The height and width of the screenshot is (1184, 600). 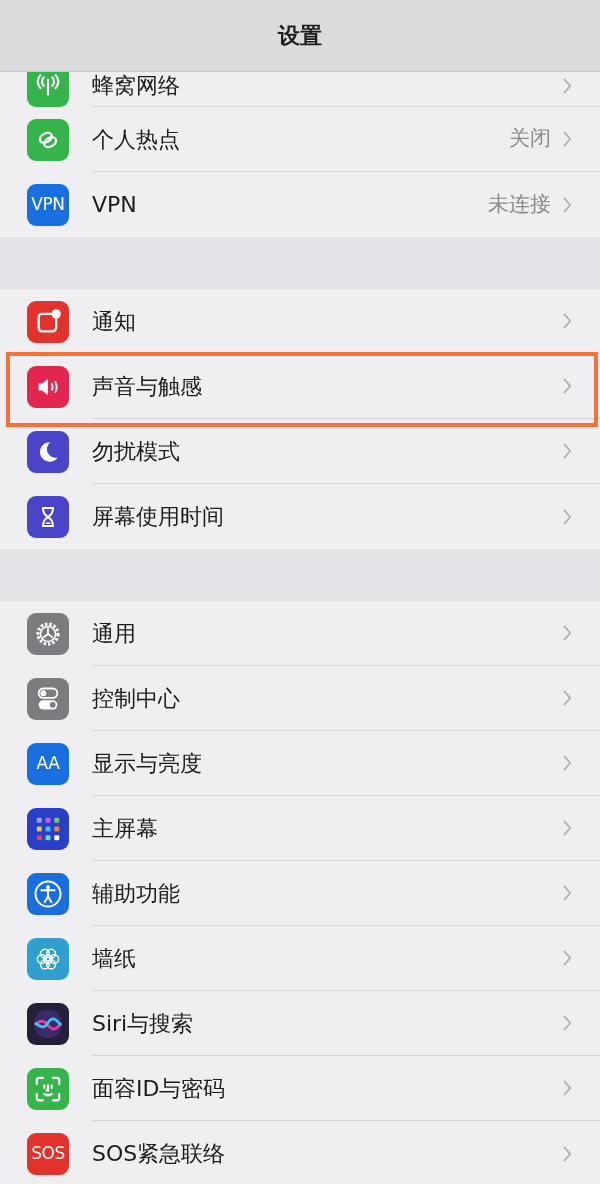 I want to click on setting-label: 声音与触感, so click(x=327, y=386).